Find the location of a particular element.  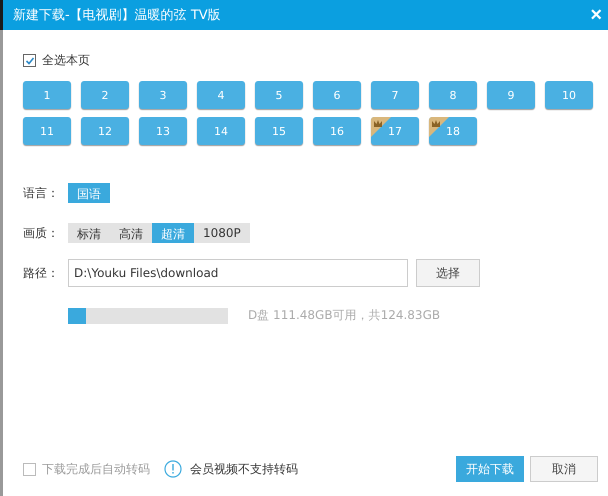

language-option: 国语 is located at coordinates (89, 193).